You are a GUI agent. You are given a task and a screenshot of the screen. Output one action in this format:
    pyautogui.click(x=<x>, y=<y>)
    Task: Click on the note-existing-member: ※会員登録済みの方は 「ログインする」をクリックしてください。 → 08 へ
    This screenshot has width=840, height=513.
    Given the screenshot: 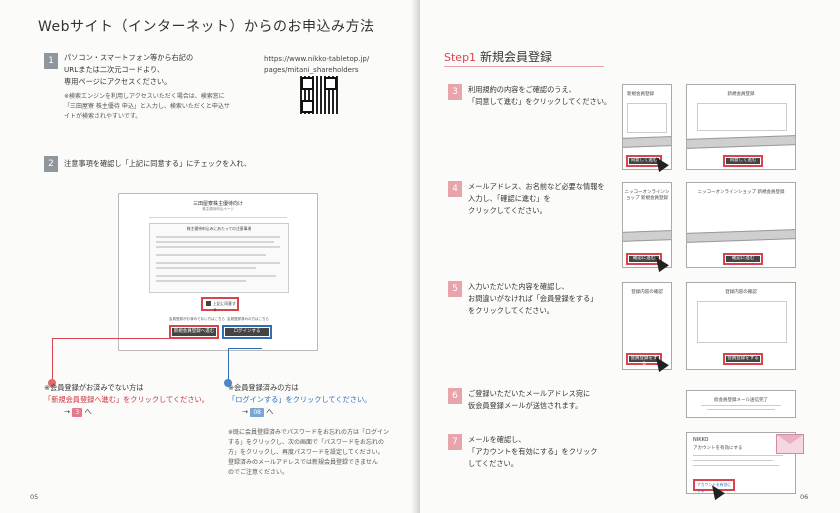 What is the action you would take?
    pyautogui.click(x=300, y=400)
    